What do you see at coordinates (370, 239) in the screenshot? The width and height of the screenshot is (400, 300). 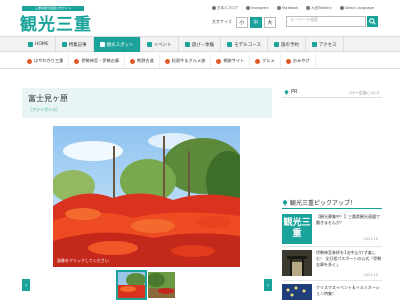 I see `pickup-item-1-date: 2022.10` at bounding box center [370, 239].